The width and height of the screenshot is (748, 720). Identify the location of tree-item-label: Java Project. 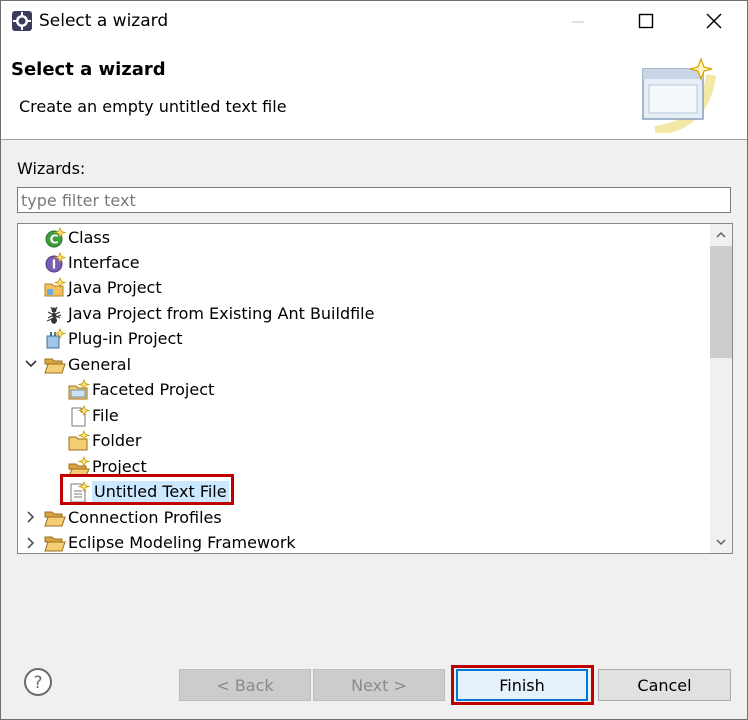
(115, 287).